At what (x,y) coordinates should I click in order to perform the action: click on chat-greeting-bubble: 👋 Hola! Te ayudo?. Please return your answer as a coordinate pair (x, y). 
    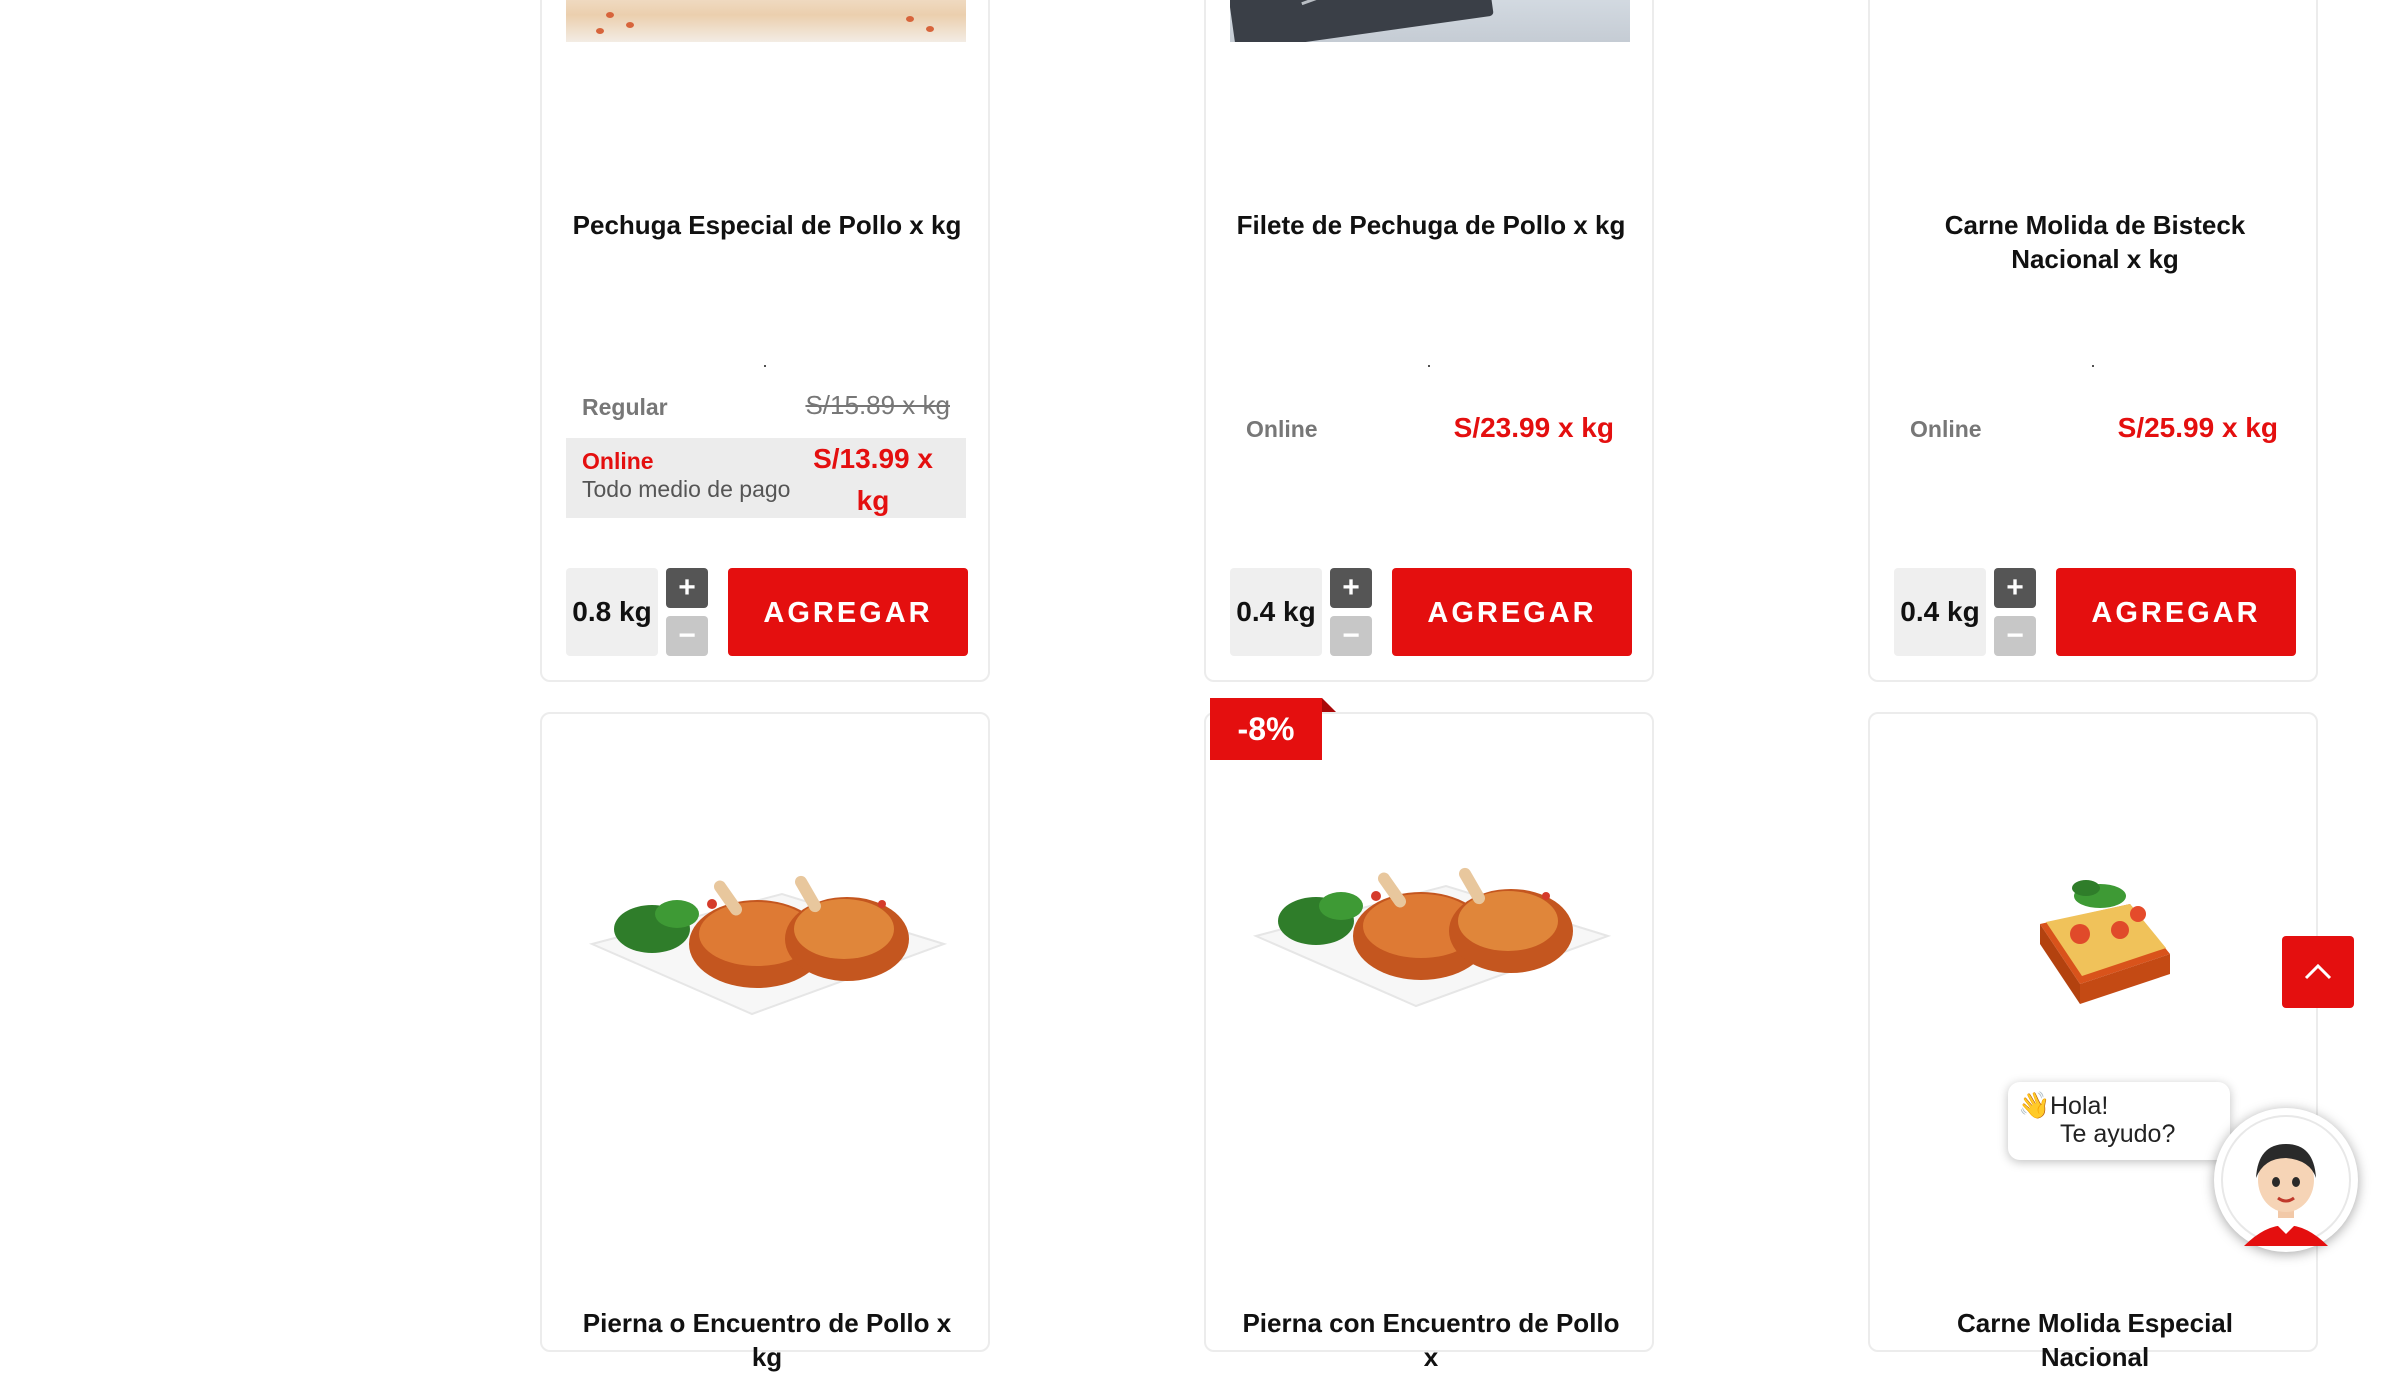
    Looking at the image, I should click on (2119, 1121).